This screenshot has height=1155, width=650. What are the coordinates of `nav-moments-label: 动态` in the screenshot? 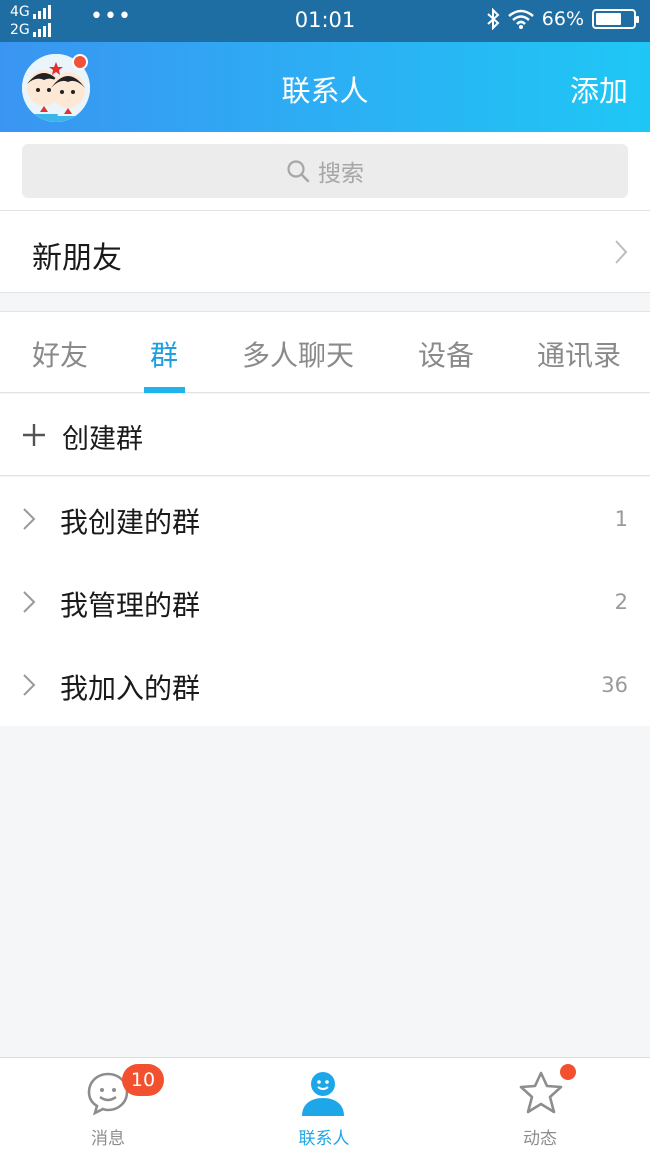 It's located at (540, 1139).